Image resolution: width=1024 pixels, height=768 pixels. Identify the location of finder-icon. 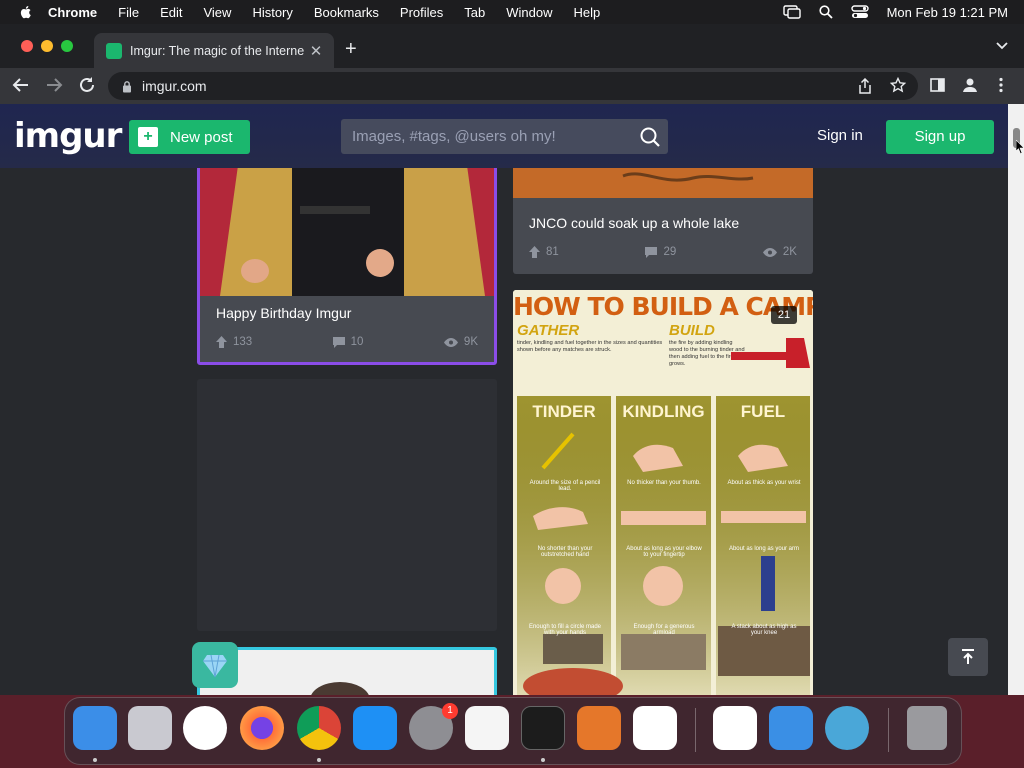
(95, 728).